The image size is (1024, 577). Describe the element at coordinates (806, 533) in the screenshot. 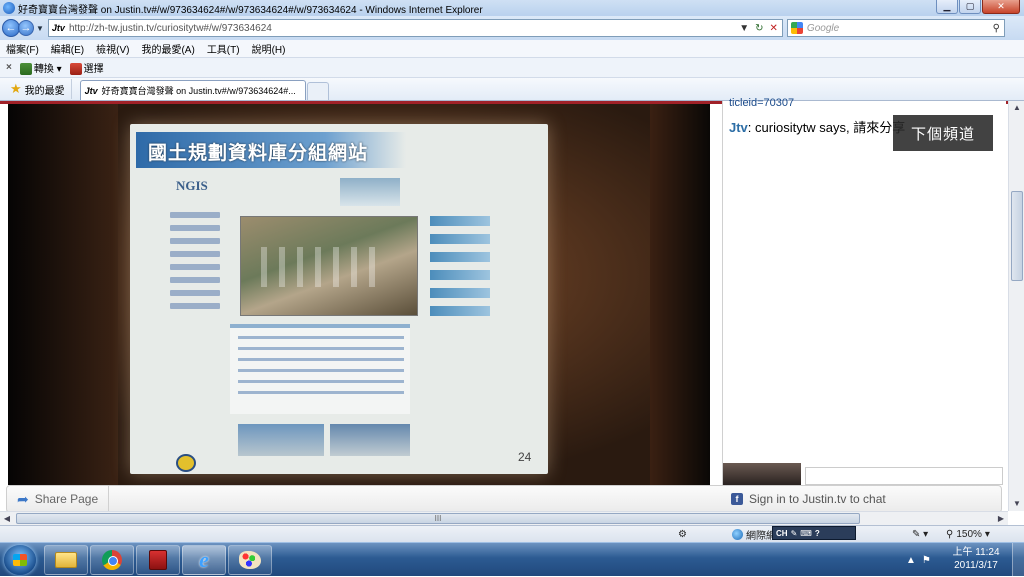

I see `ime-keyboard-icon: ⌨` at that location.